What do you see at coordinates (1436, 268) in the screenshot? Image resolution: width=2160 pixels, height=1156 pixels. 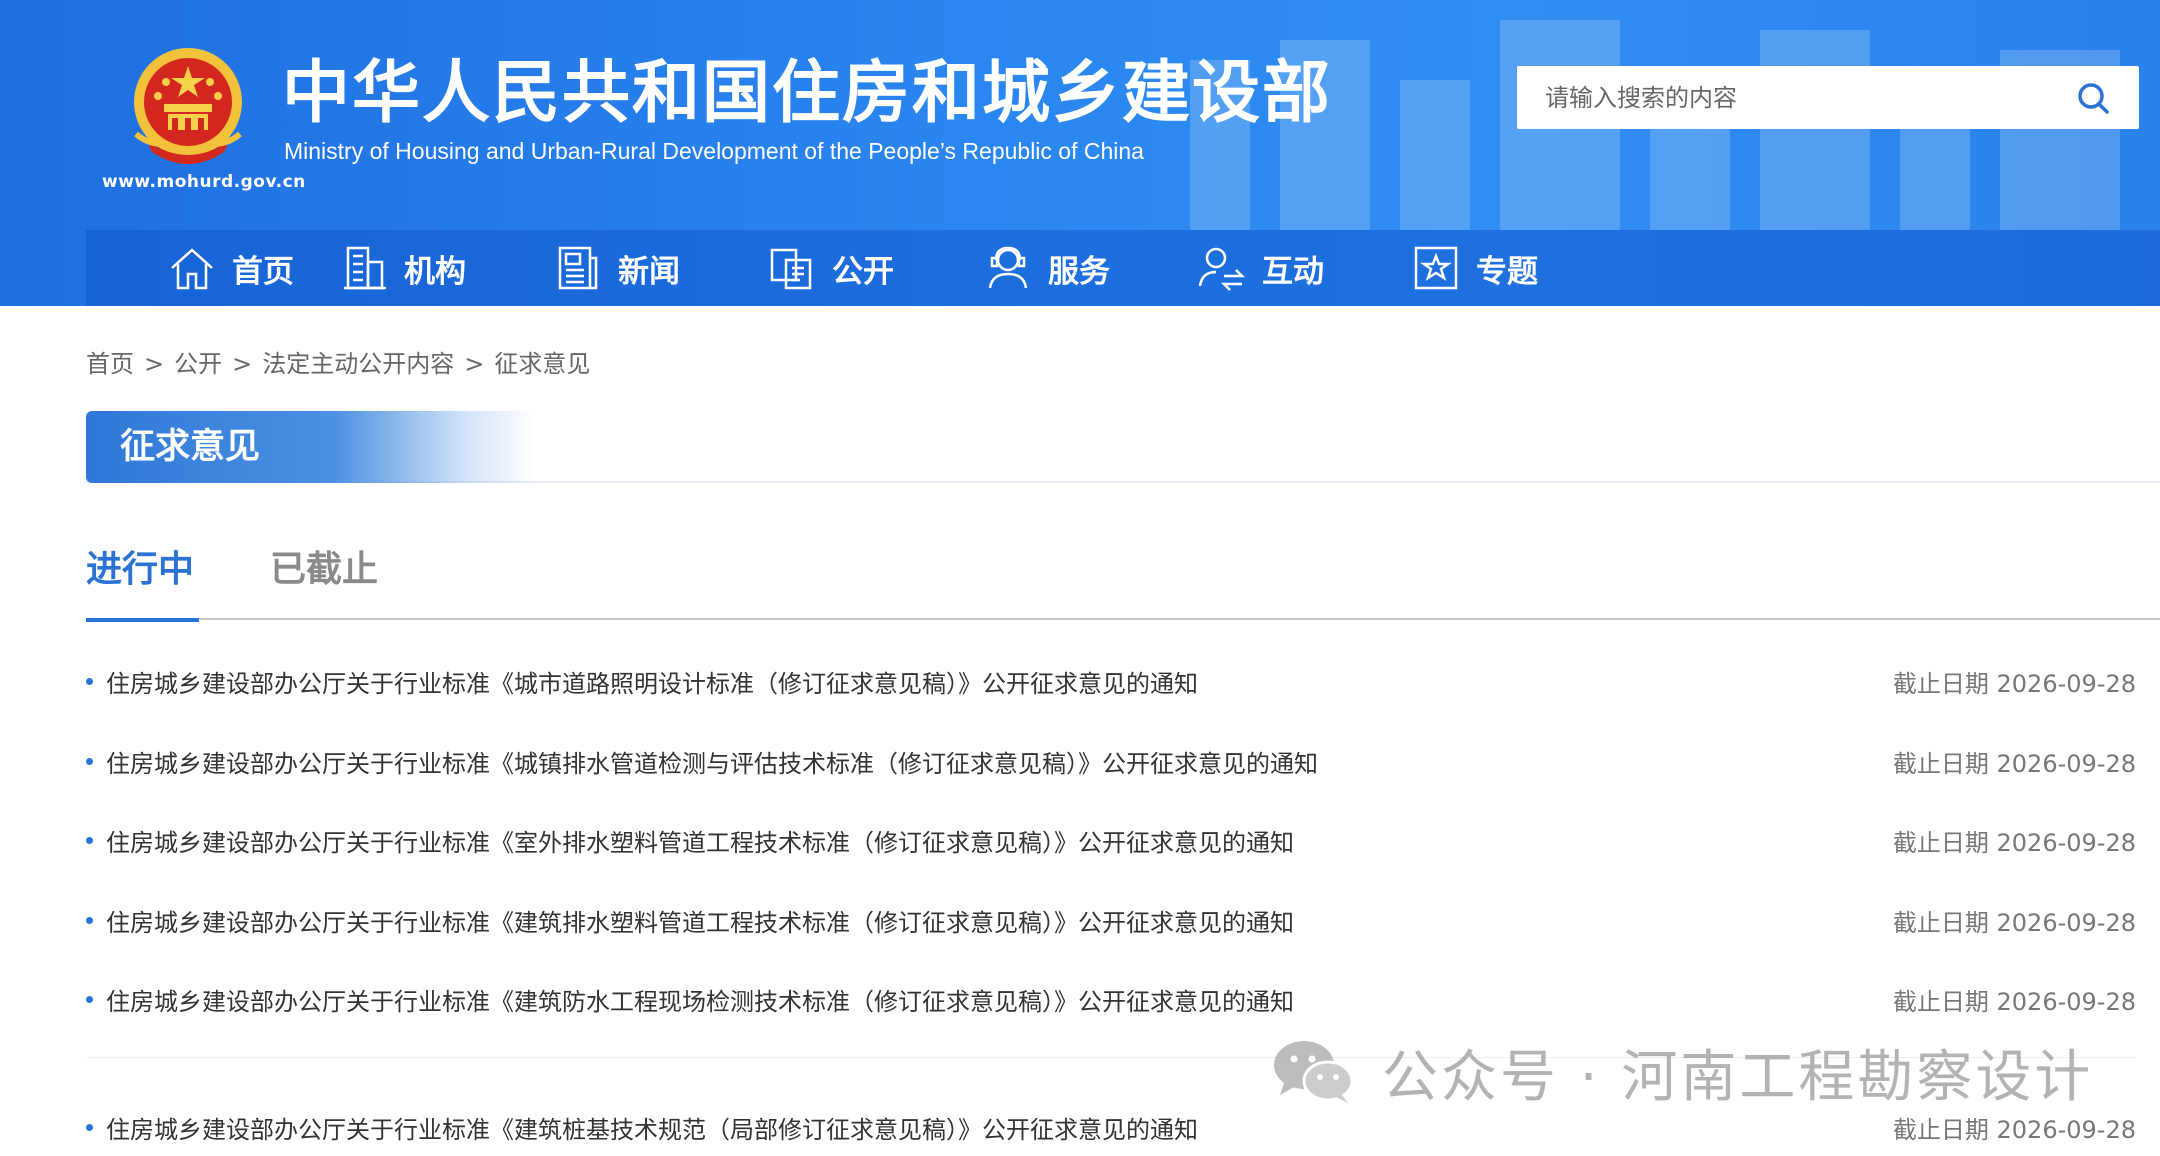 I see `topic-star-icon` at bounding box center [1436, 268].